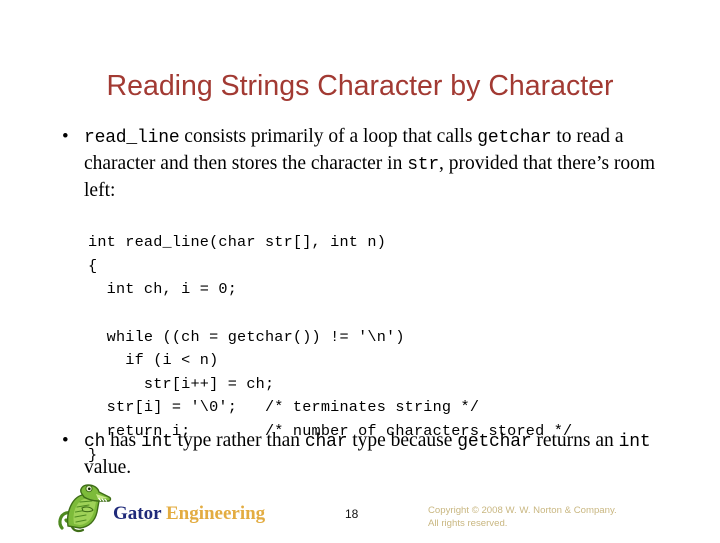 This screenshot has width=720, height=543. What do you see at coordinates (108, 467) in the screenshot?
I see `prose-span: value.` at bounding box center [108, 467].